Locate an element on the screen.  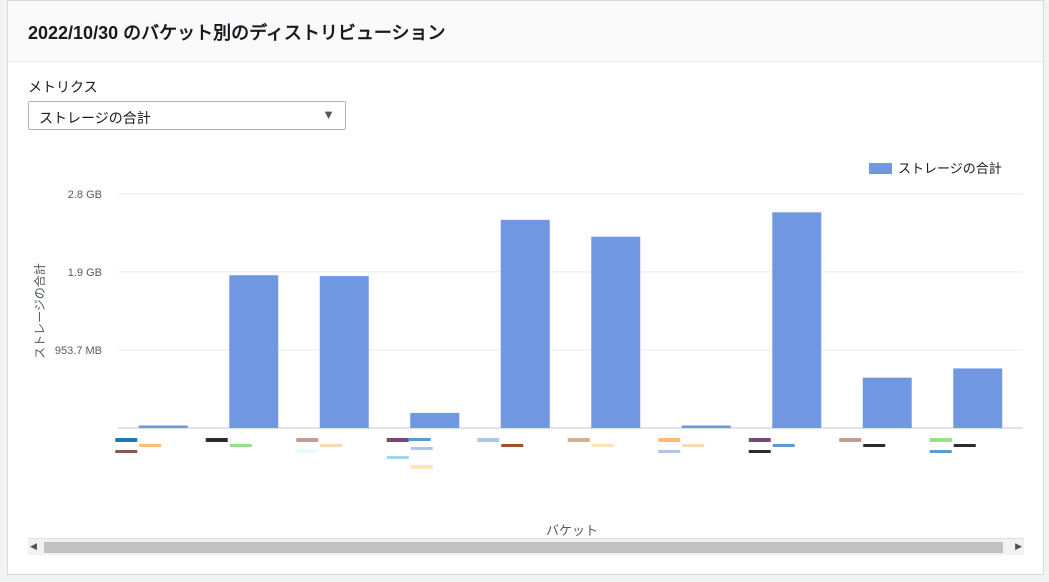
legend-label: ストレージの合計 is located at coordinates (950, 168).